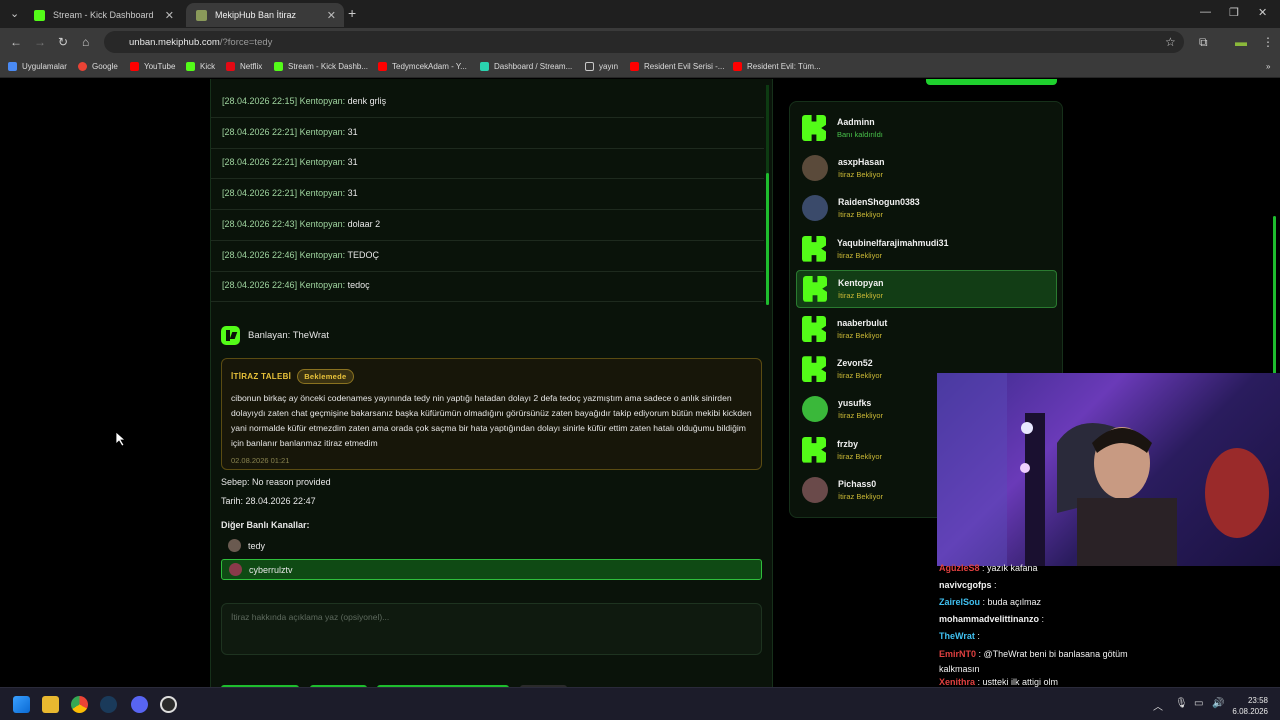 The height and width of the screenshot is (720, 1280). Describe the element at coordinates (256, 15) in the screenshot. I see `tab-title: MekipHub Ban İtiraz` at that location.